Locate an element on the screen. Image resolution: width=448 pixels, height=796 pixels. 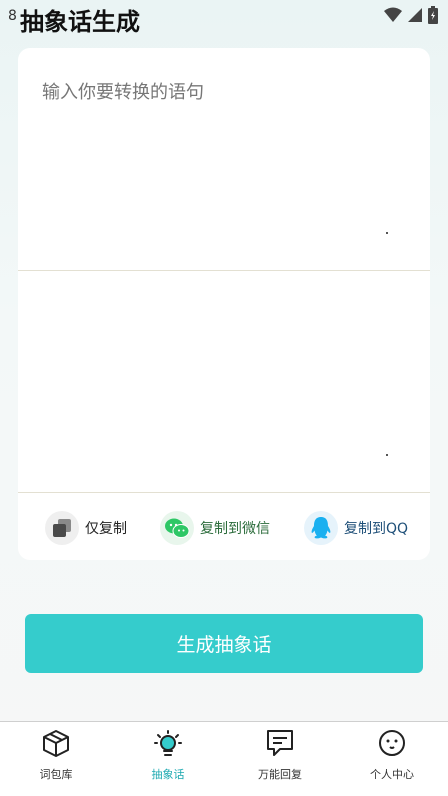
chat-icon is located at coordinates (280, 742).